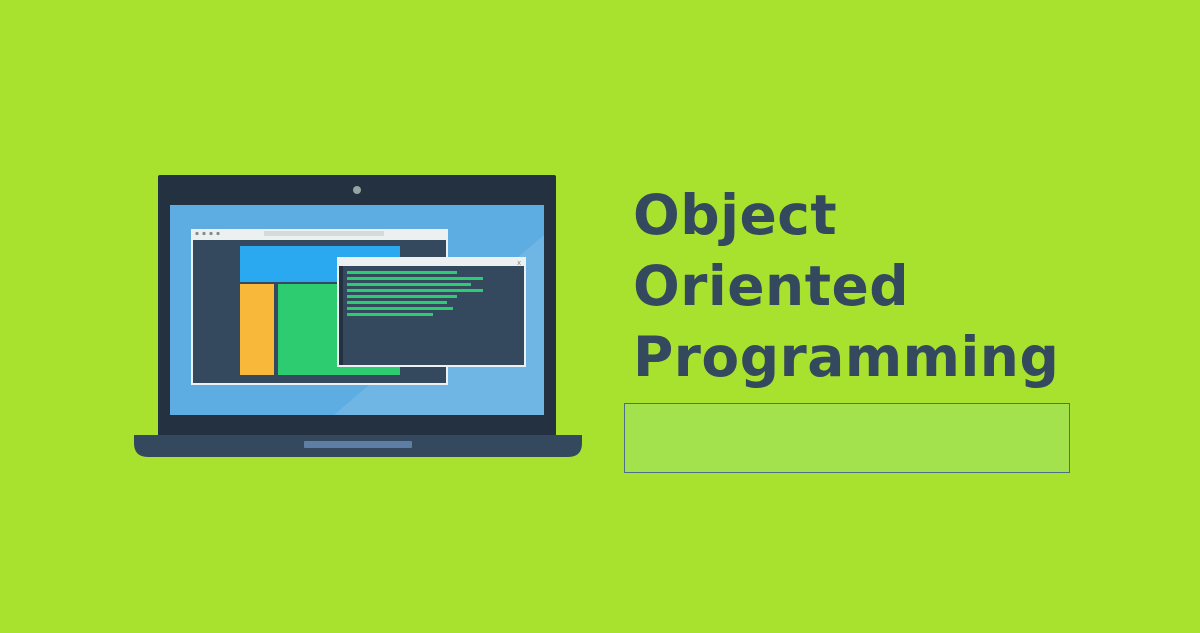 The height and width of the screenshot is (633, 1200). What do you see at coordinates (735, 215) in the screenshot?
I see `title-line-1: Object` at bounding box center [735, 215].